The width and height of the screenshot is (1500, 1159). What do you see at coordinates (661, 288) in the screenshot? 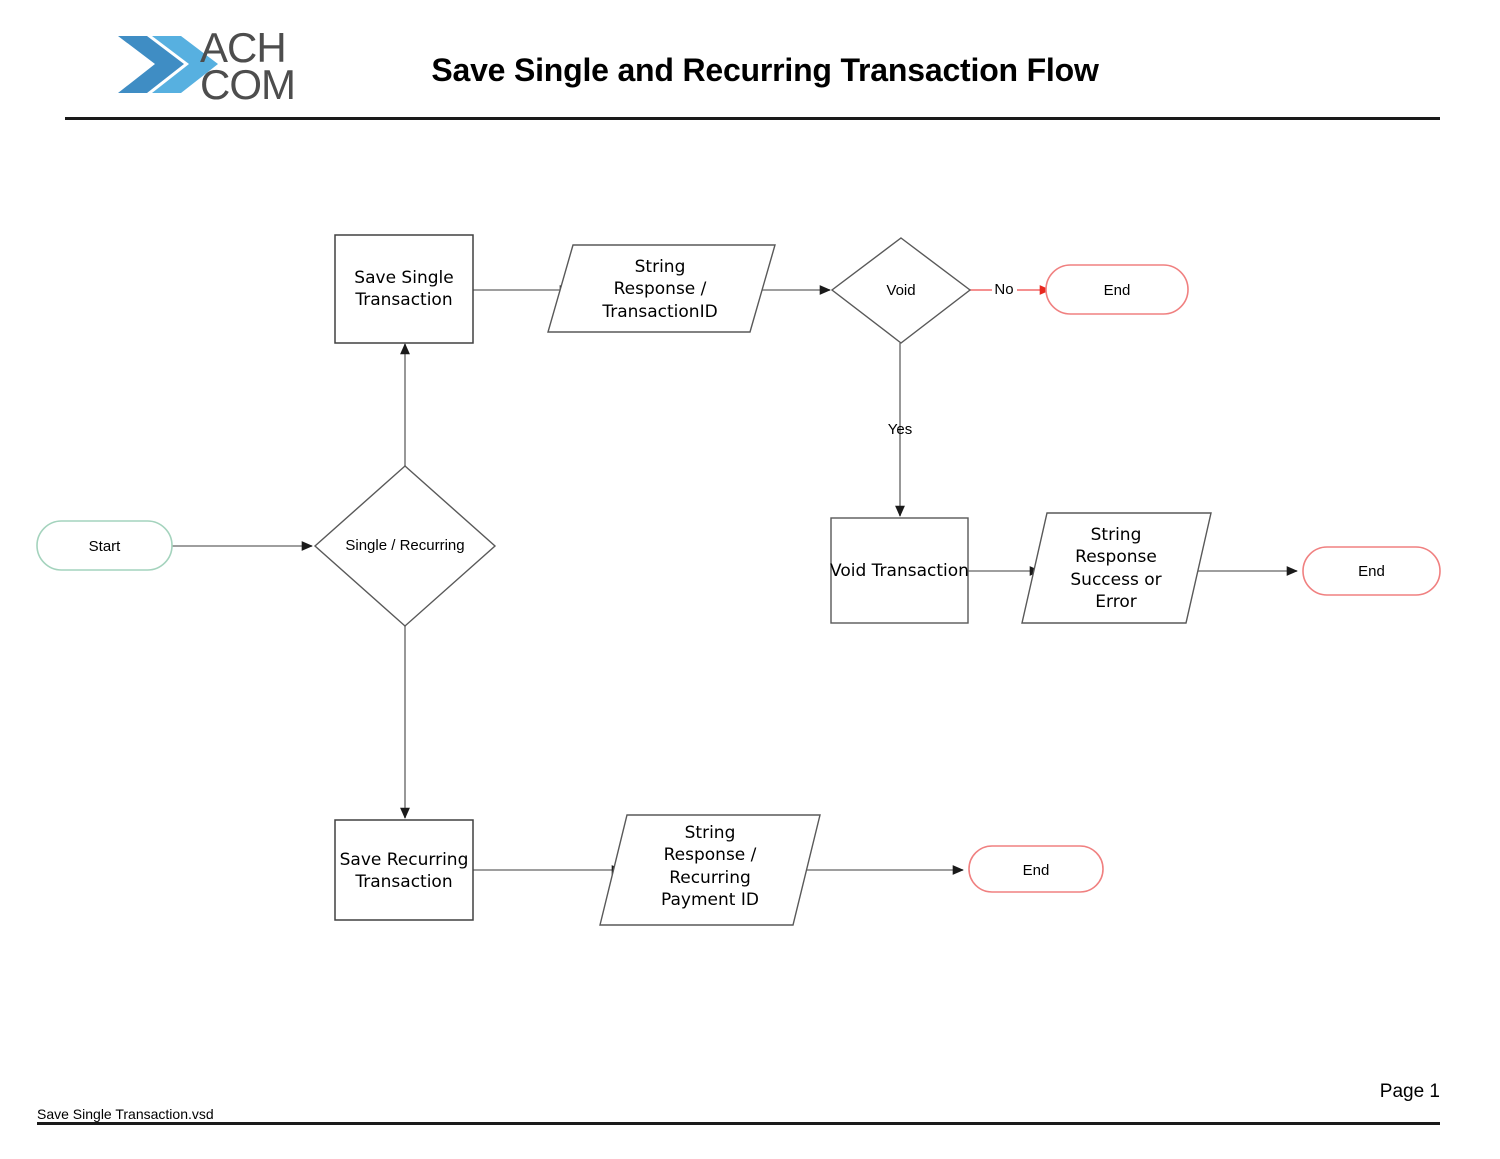
I see `node-response-transactionid` at bounding box center [661, 288].